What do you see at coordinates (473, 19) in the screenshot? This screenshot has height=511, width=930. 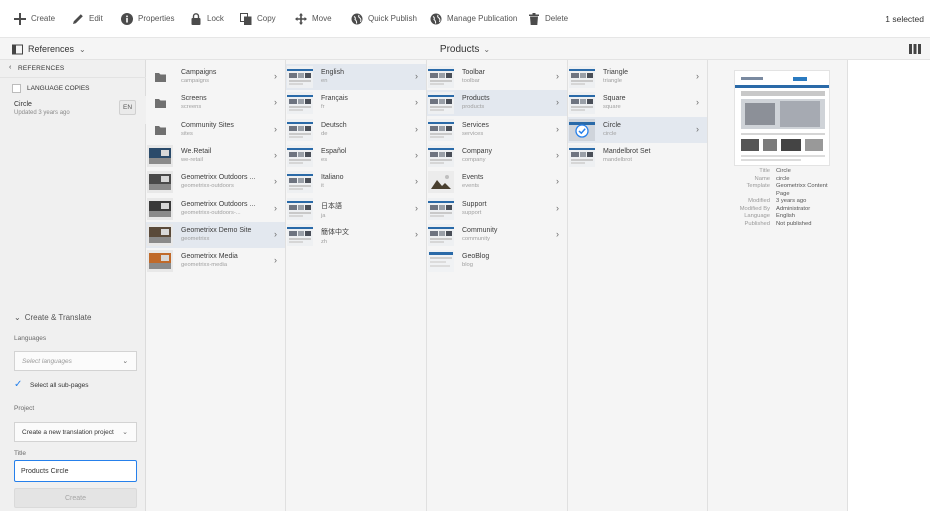 I see `manage-publication-button: Manage Publication` at bounding box center [473, 19].